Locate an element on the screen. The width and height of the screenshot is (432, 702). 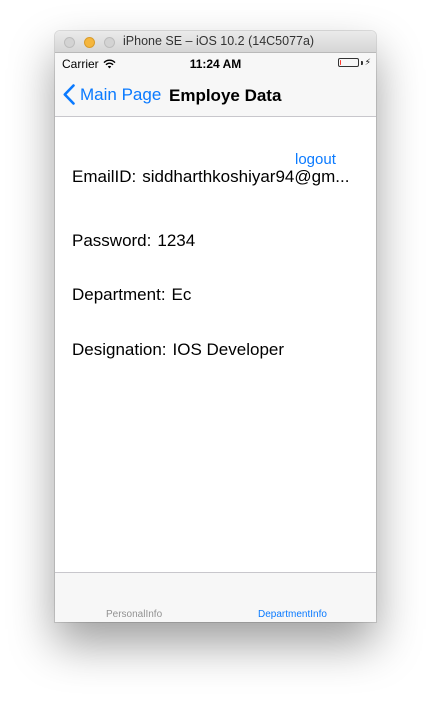
window-titlebar: iPhone SE – iOS 10.2 (14C5077a) is located at coordinates (215, 42).